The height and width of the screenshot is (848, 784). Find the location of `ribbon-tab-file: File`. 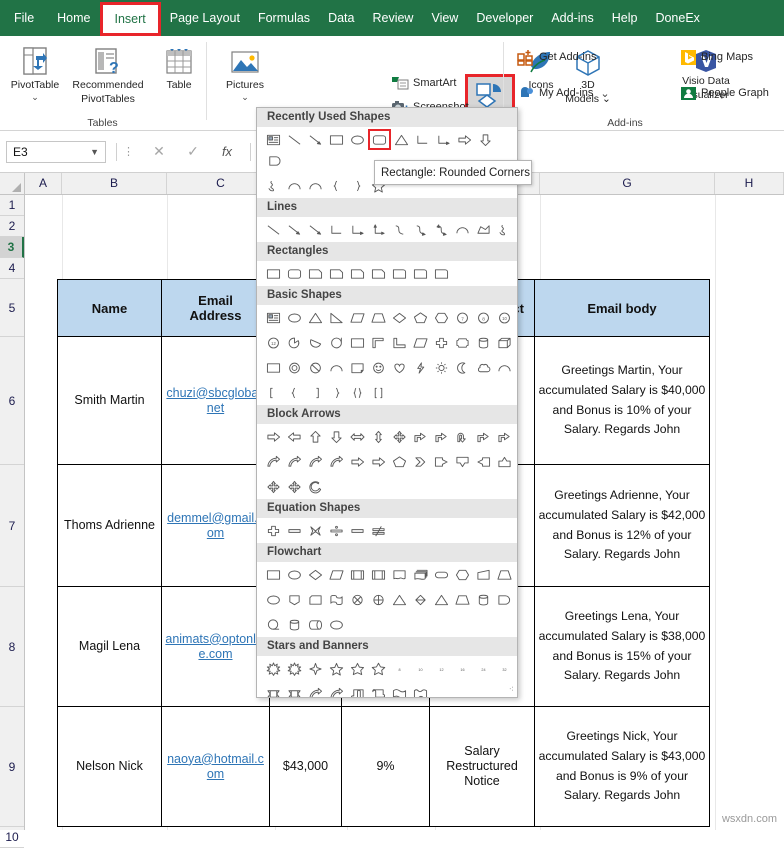

ribbon-tab-file: File is located at coordinates (24, 18).